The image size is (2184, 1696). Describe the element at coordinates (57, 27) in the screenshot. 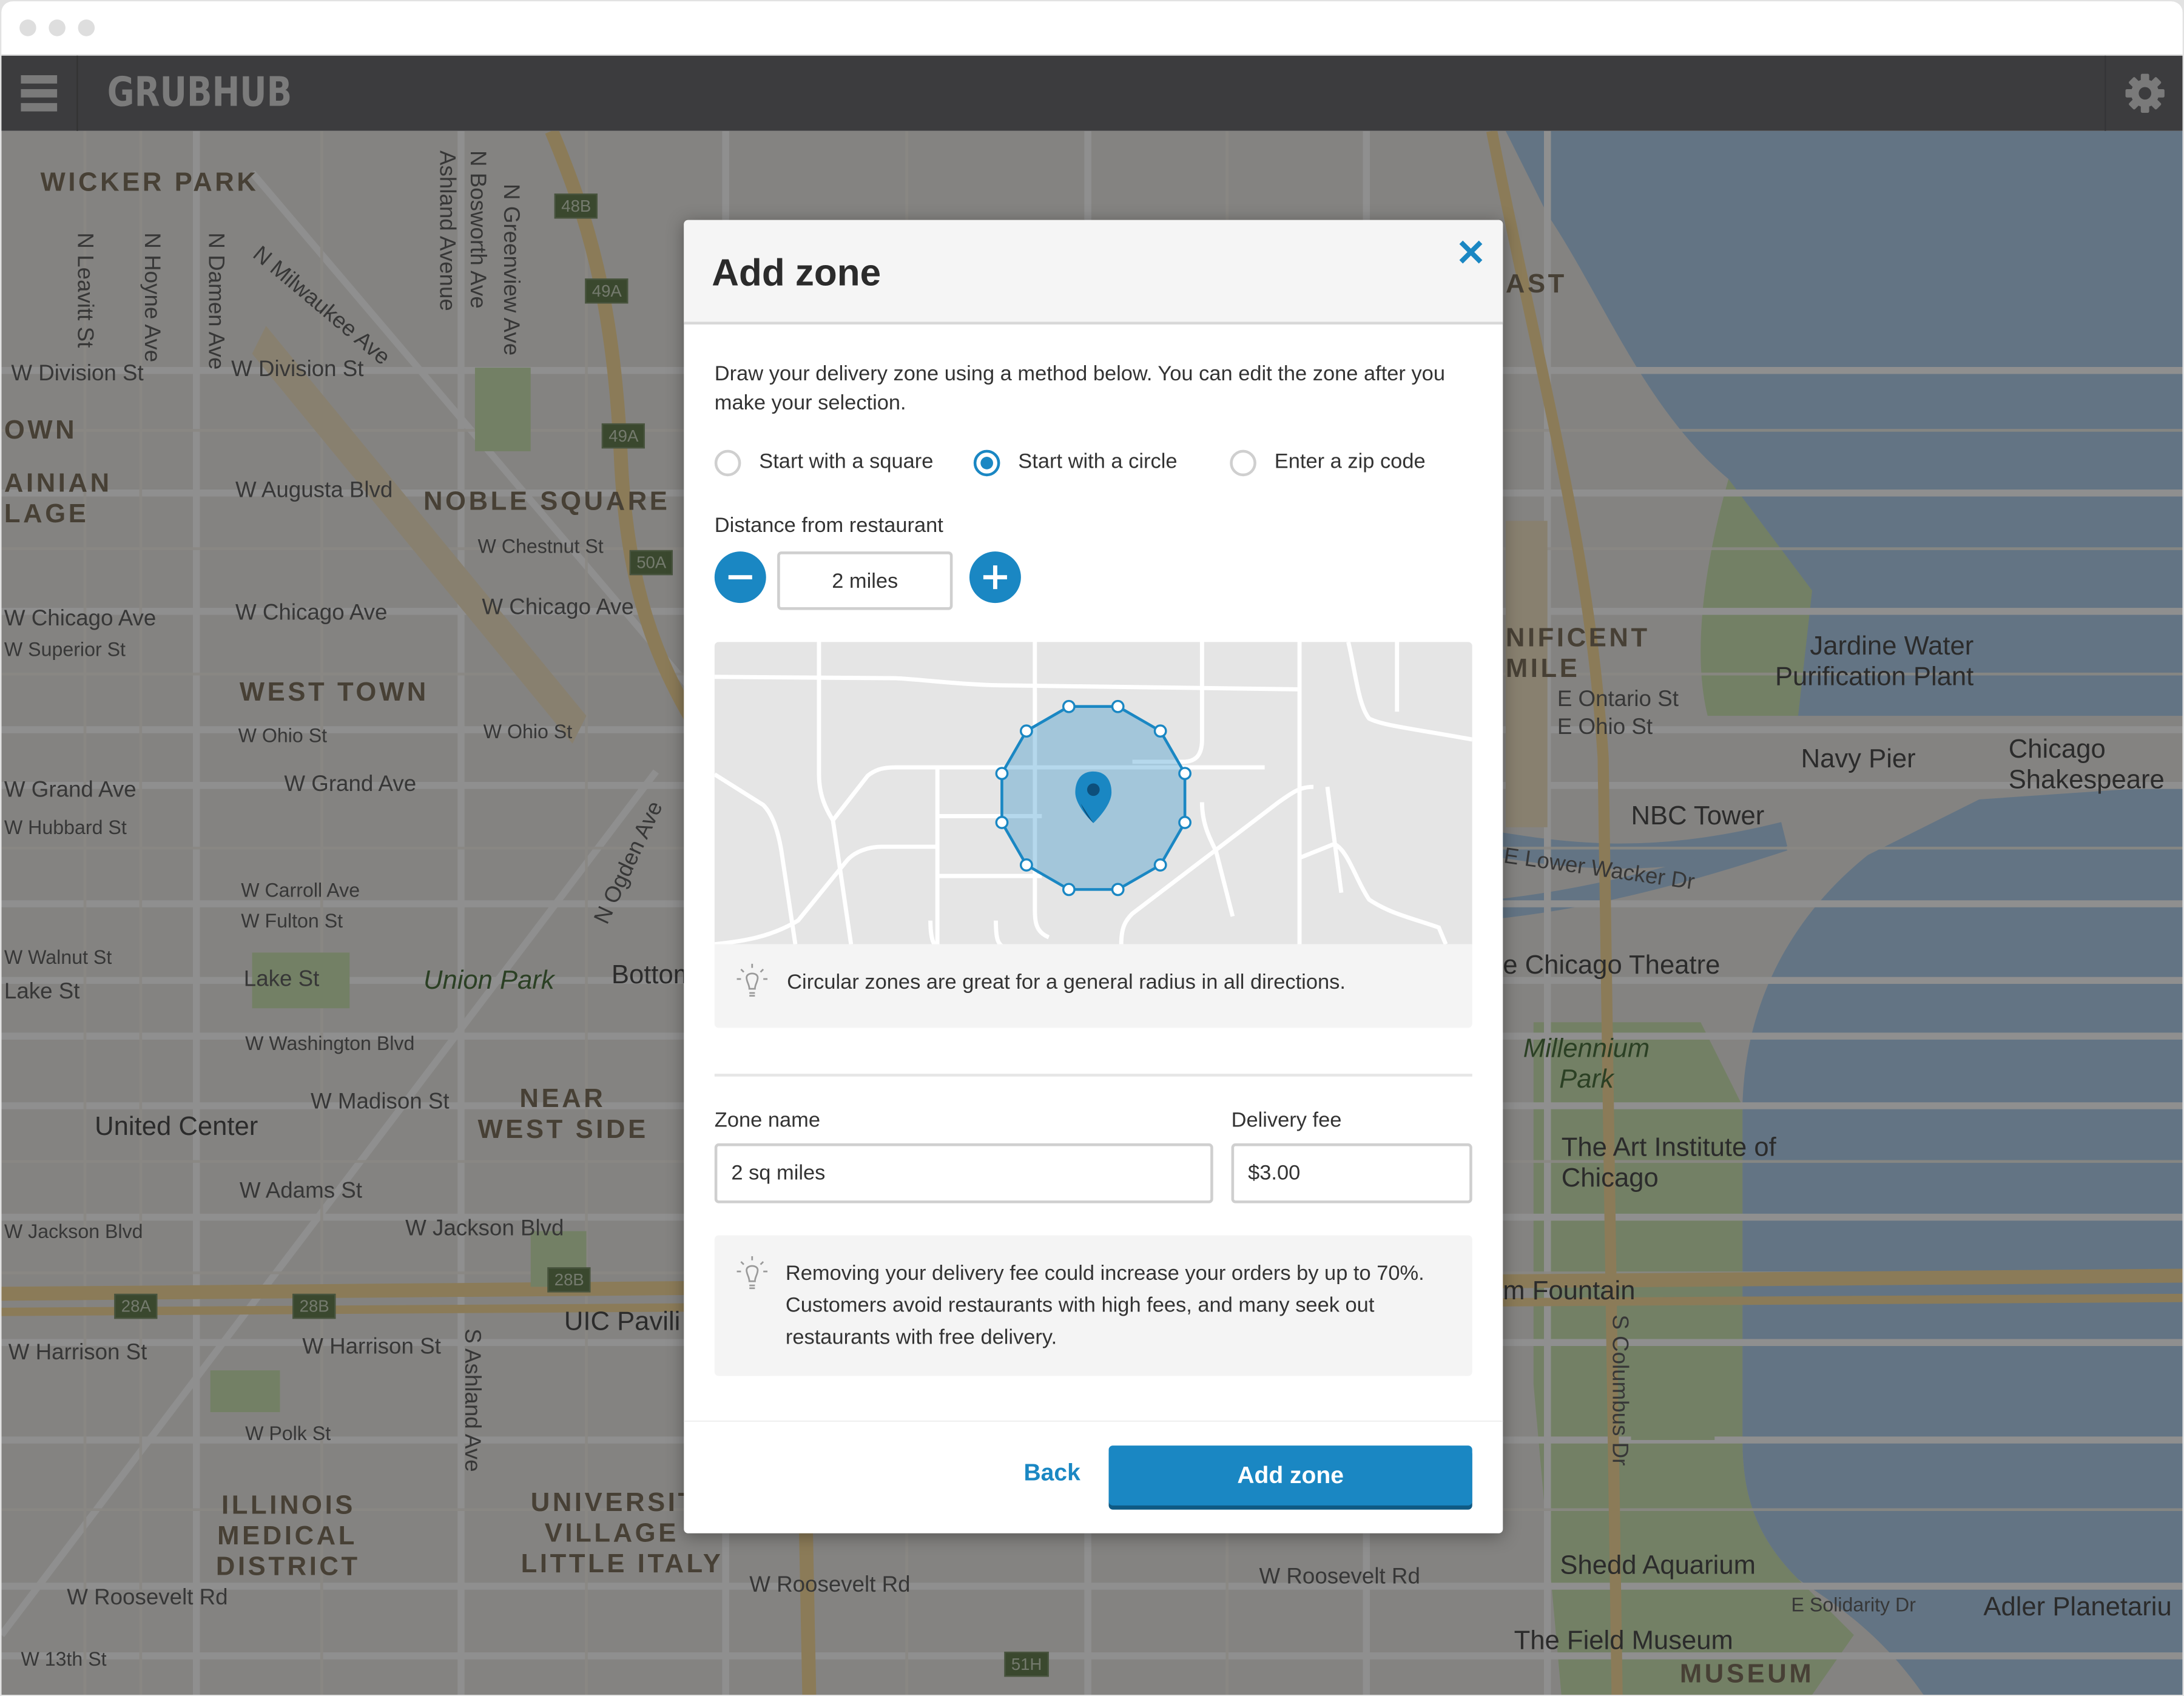

I see `window-minimize-button` at that location.